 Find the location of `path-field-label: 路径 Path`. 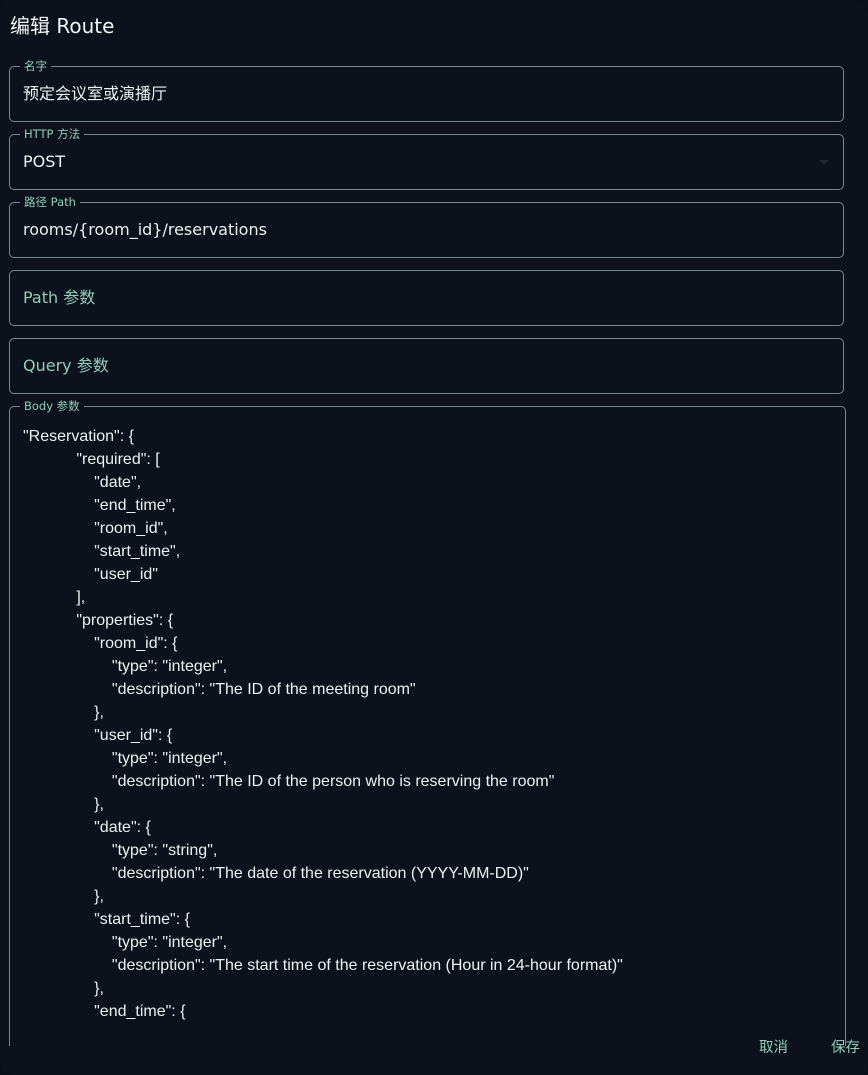

path-field-label: 路径 Path is located at coordinates (50, 202).